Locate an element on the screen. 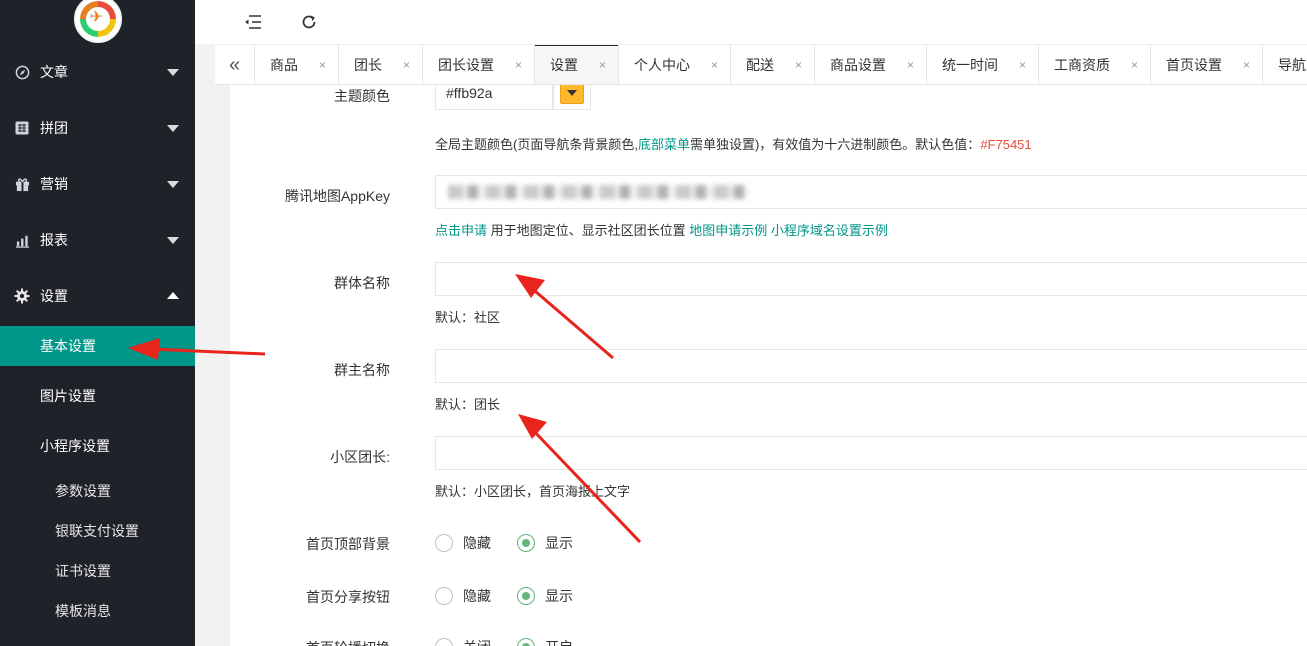 This screenshot has height=646, width=1307. sidebar-item-basic-settings: 基本设置 is located at coordinates (97, 346).